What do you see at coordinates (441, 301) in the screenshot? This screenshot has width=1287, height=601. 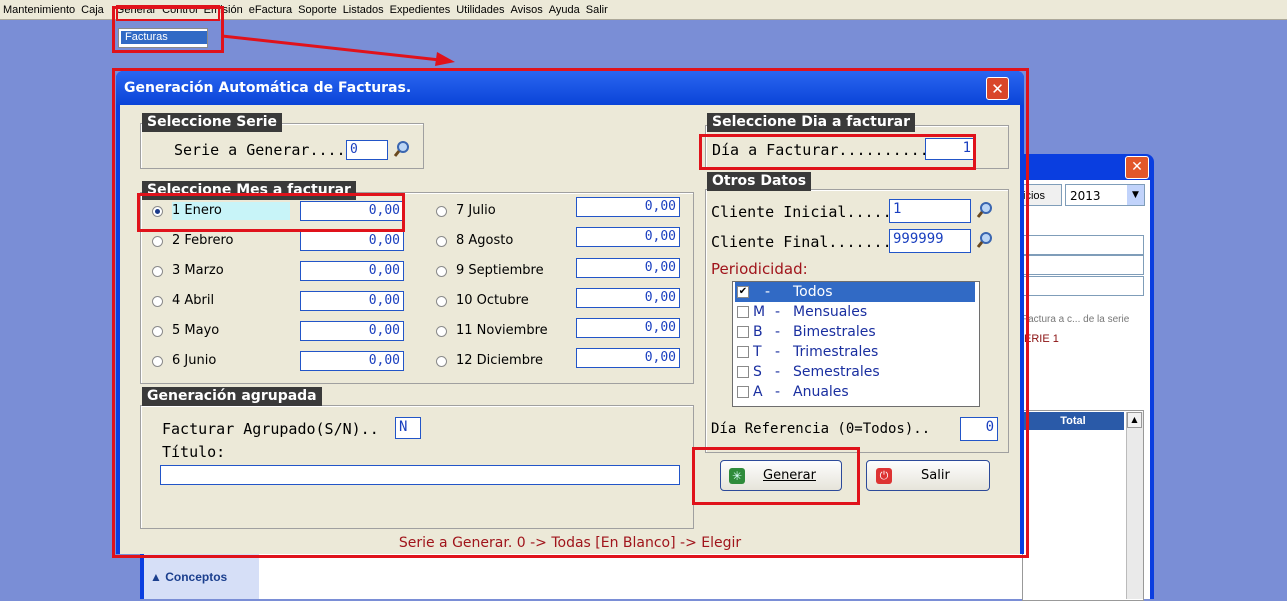 I see `radio-octubre` at bounding box center [441, 301].